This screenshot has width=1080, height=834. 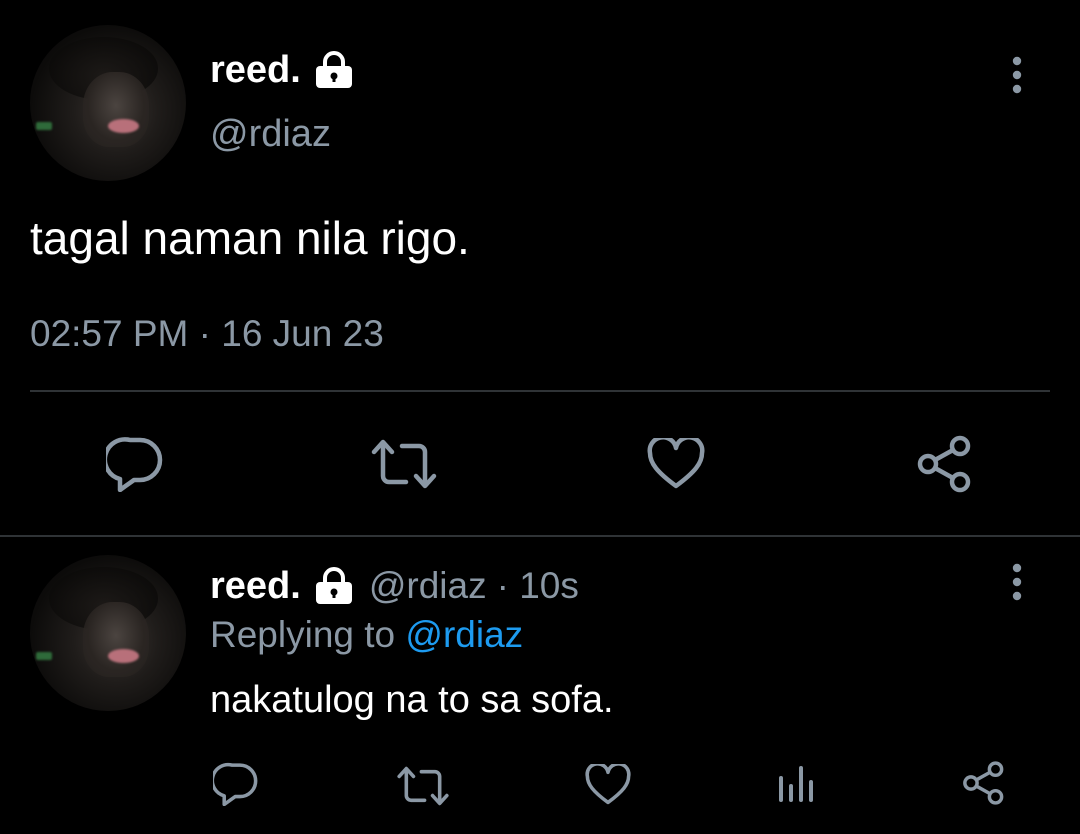 I want to click on reply-tweet-display-name: reed., so click(x=255, y=586).